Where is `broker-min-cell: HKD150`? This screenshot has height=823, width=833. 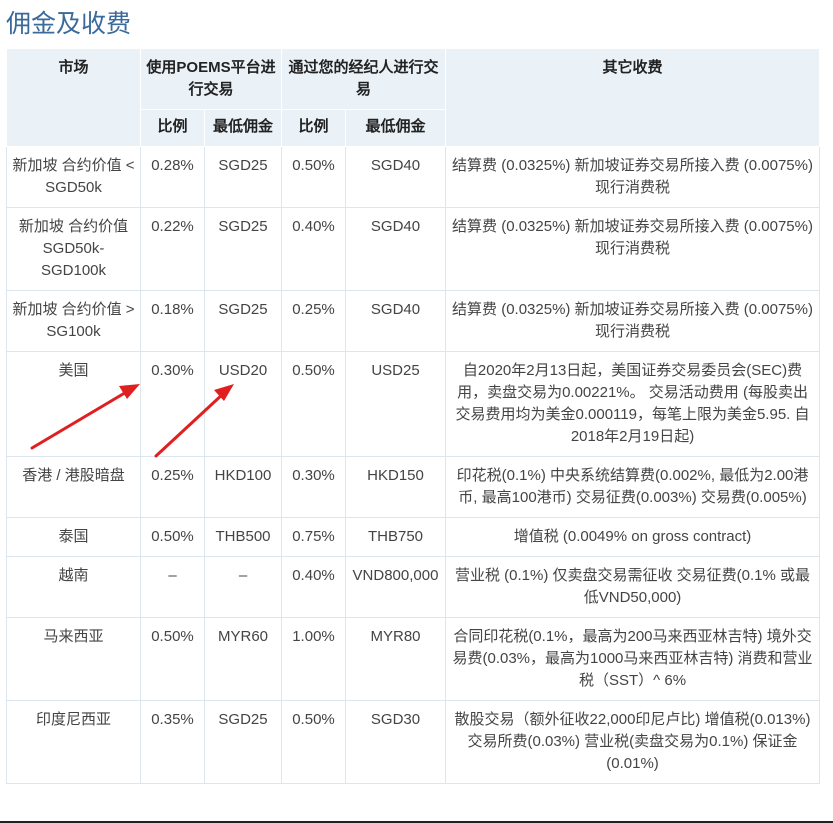
broker-min-cell: HKD150 is located at coordinates (395, 487).